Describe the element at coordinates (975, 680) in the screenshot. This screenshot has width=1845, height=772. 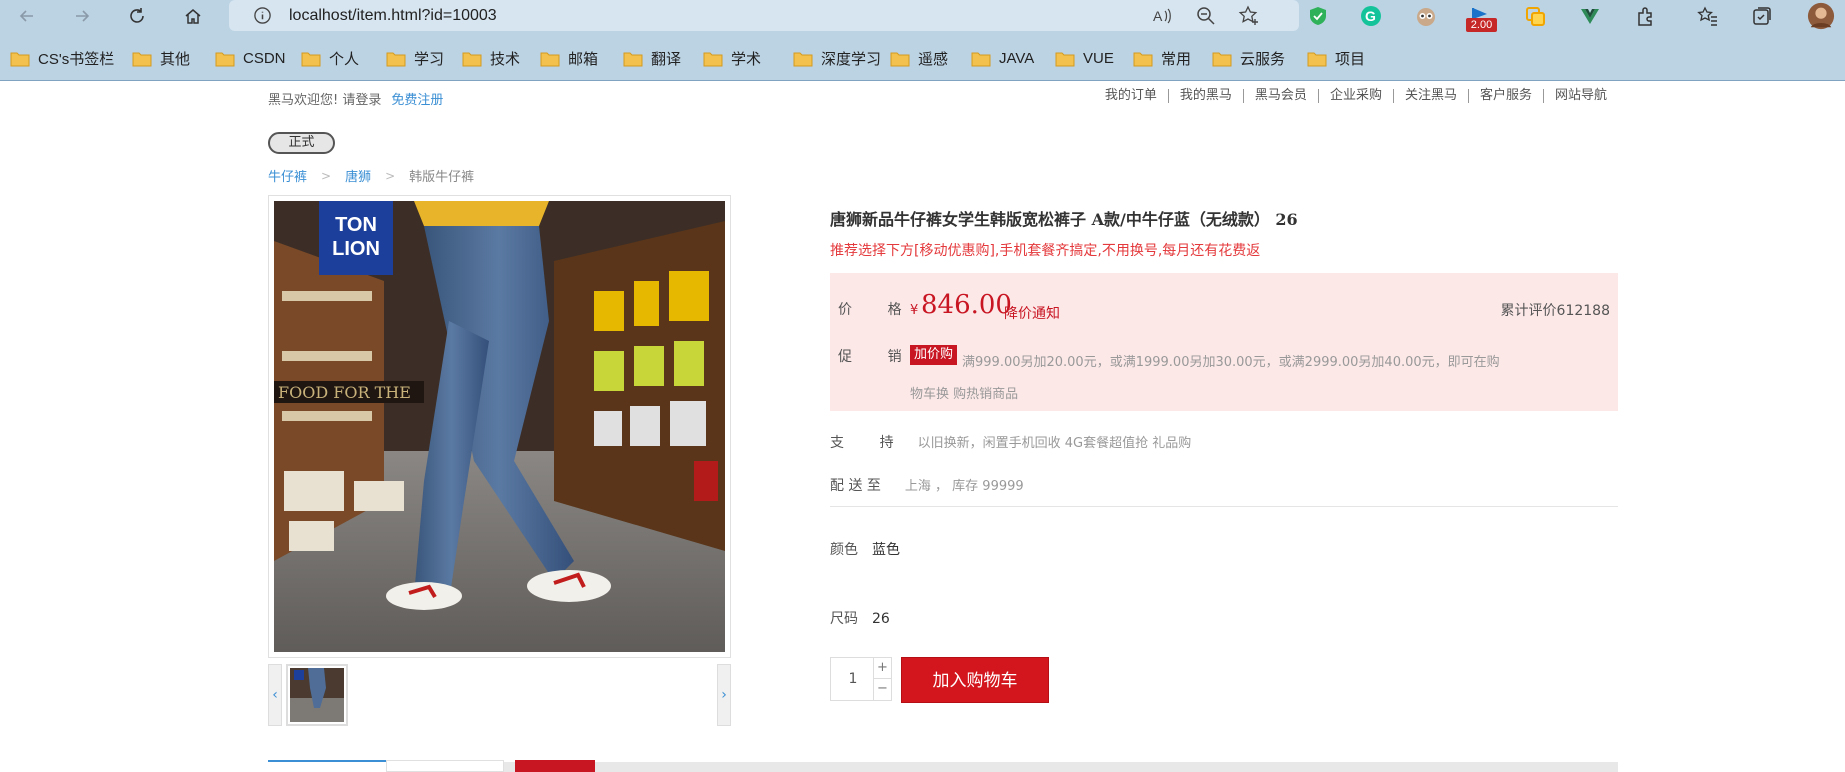
I see `add-to-cart-button: 加入购物车` at that location.